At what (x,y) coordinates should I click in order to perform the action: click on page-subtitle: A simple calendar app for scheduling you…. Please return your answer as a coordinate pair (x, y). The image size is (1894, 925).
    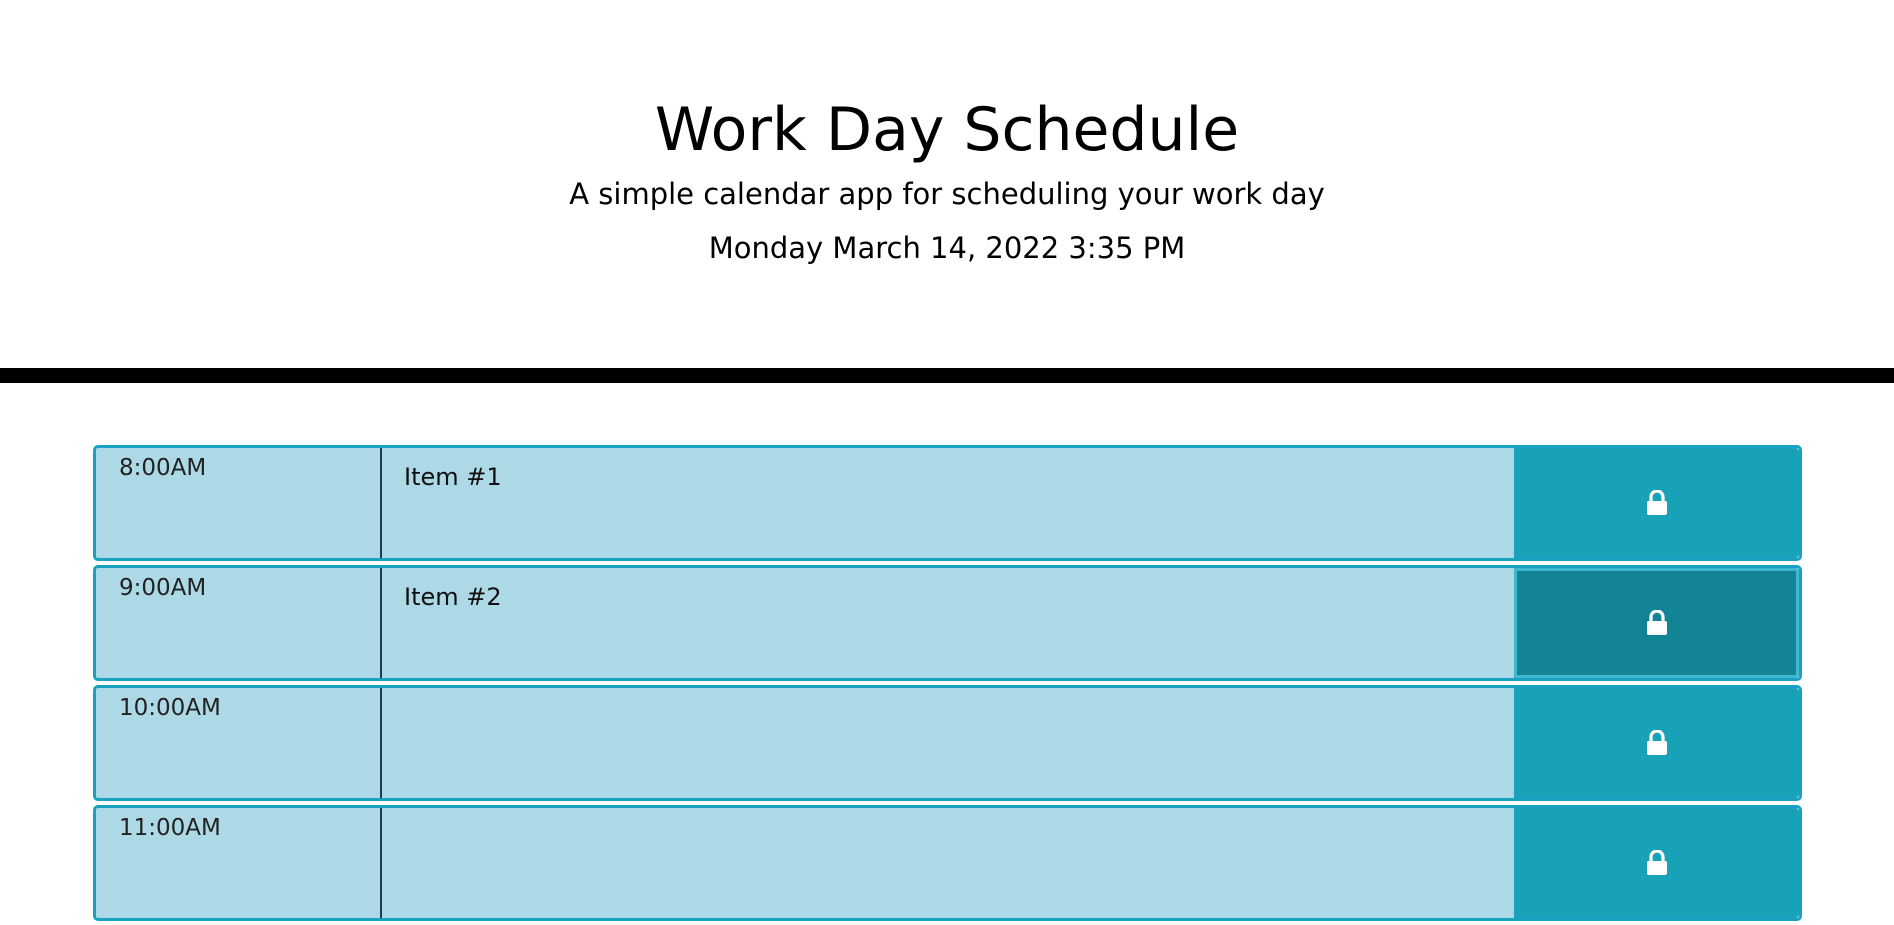
    Looking at the image, I should click on (947, 194).